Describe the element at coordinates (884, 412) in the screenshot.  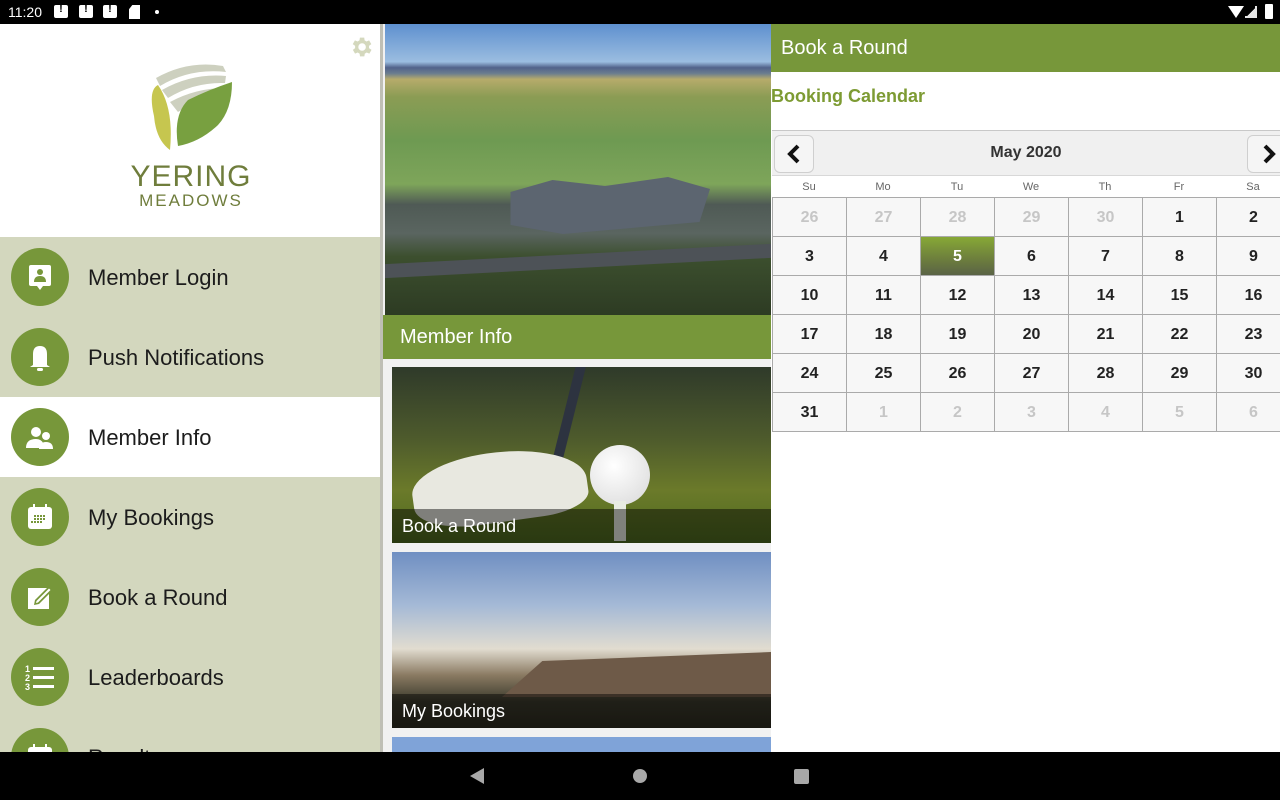
I see `calendar-day-other-month: 1` at that location.